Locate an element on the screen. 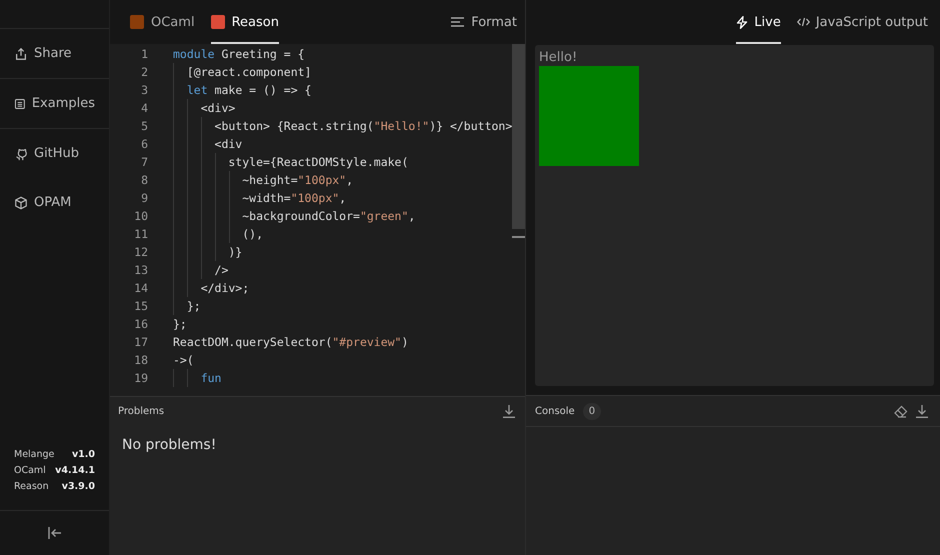 This screenshot has width=940, height=555. sidebar-item: OPAM is located at coordinates (54, 202).